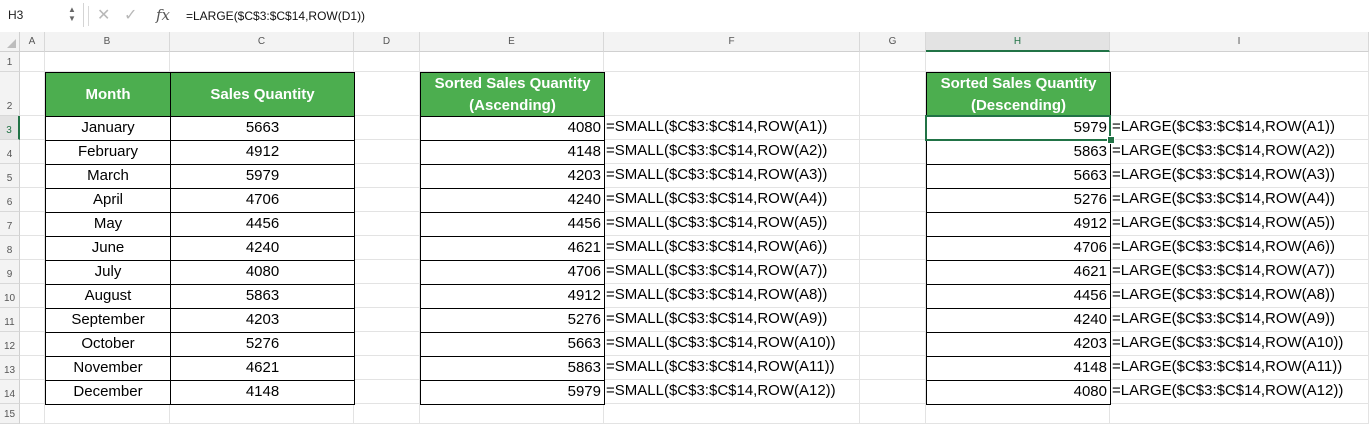 This screenshot has width=1369, height=424. What do you see at coordinates (108, 224) in the screenshot?
I see `month-cell: May` at bounding box center [108, 224].